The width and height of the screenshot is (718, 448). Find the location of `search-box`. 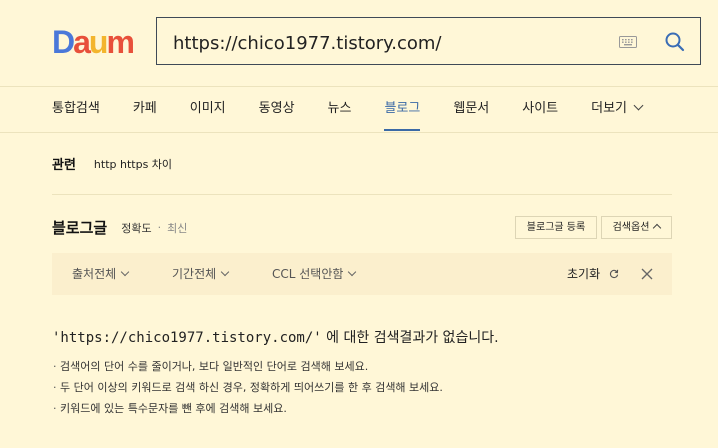

search-box is located at coordinates (428, 41).